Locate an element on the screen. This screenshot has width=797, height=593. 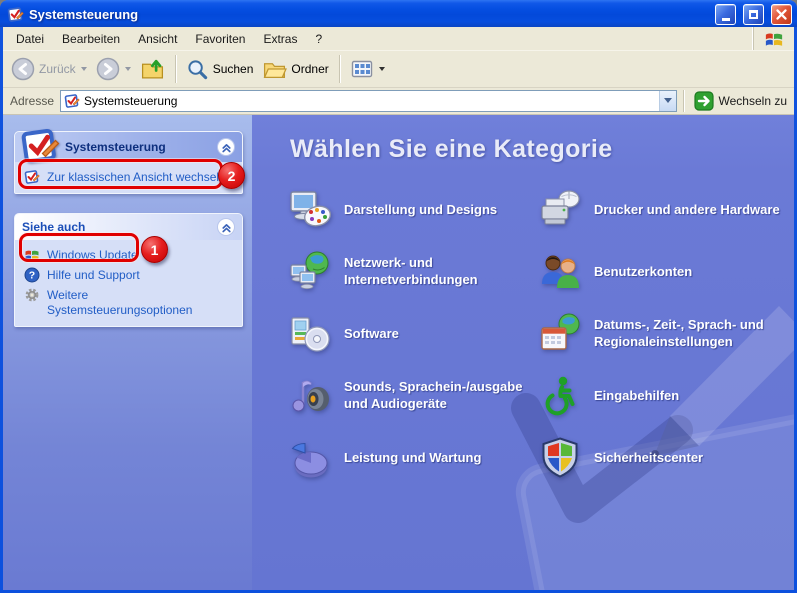
go-arrow-icon is located at coordinates (703, 100).